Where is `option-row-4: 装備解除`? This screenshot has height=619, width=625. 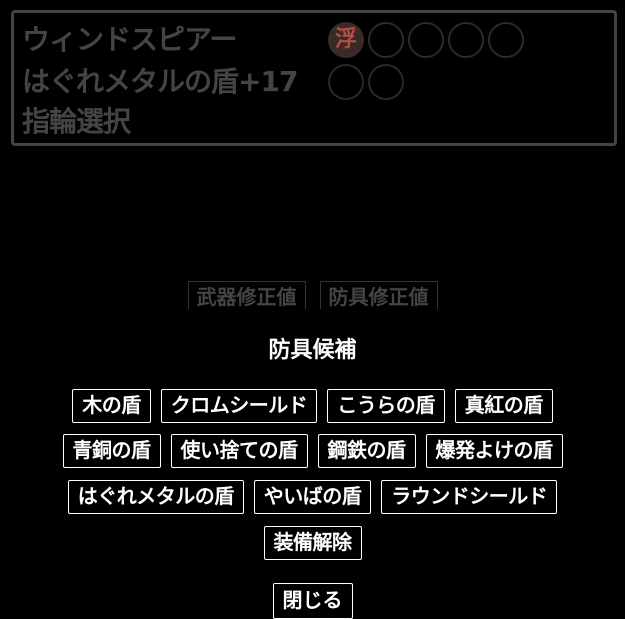 option-row-4: 装備解除 is located at coordinates (312, 543).